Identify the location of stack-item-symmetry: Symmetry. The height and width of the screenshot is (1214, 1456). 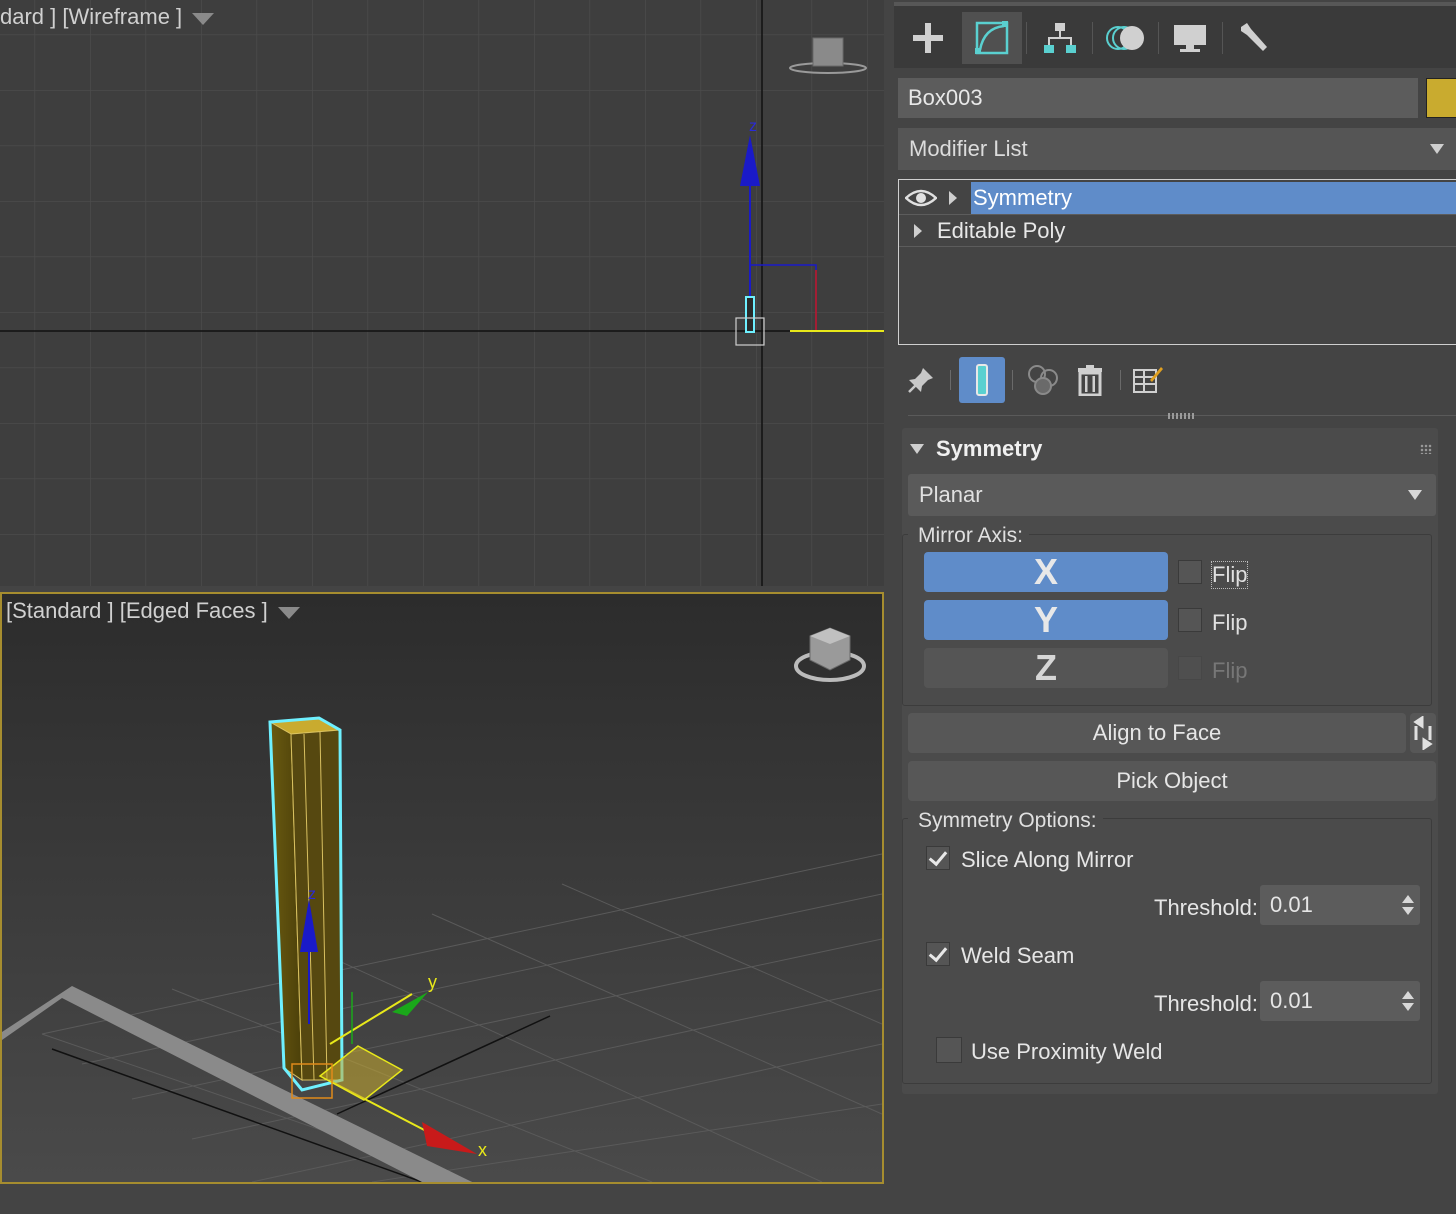
(1177, 198).